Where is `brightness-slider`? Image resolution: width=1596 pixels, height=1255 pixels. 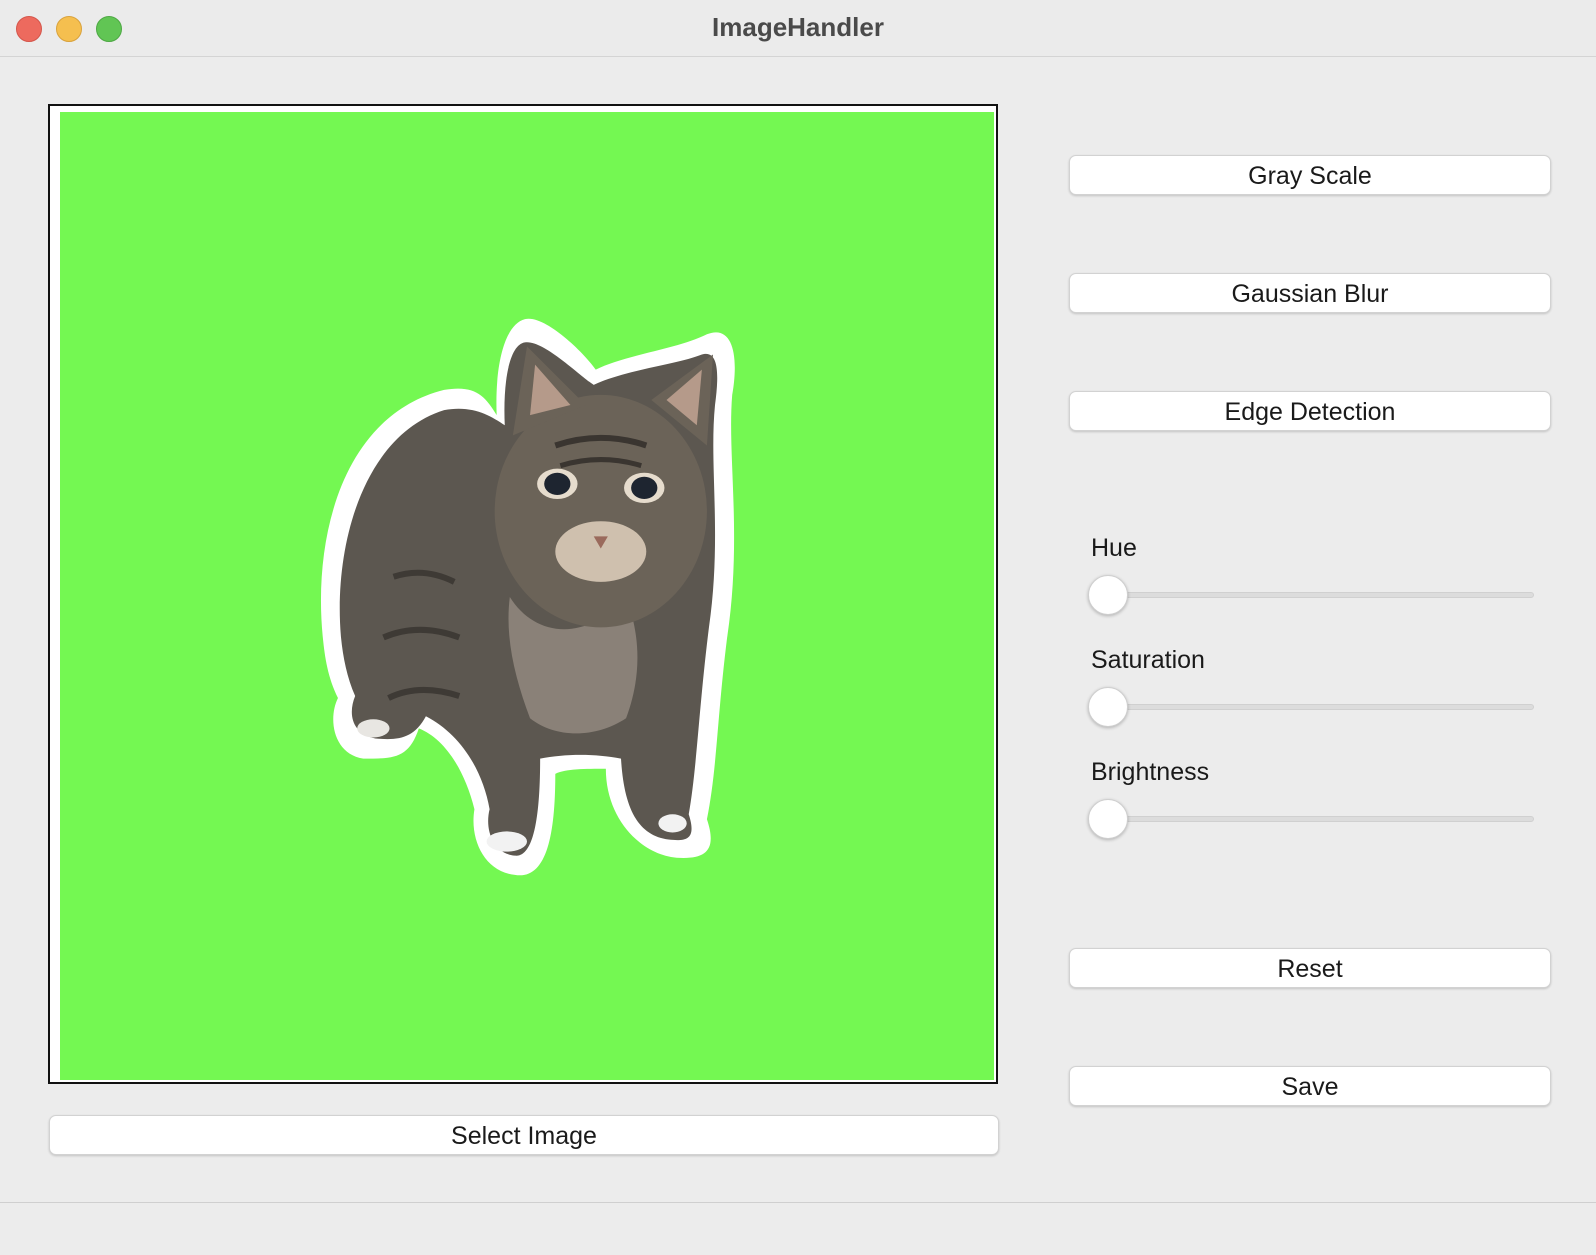
brightness-slider is located at coordinates (1311, 819).